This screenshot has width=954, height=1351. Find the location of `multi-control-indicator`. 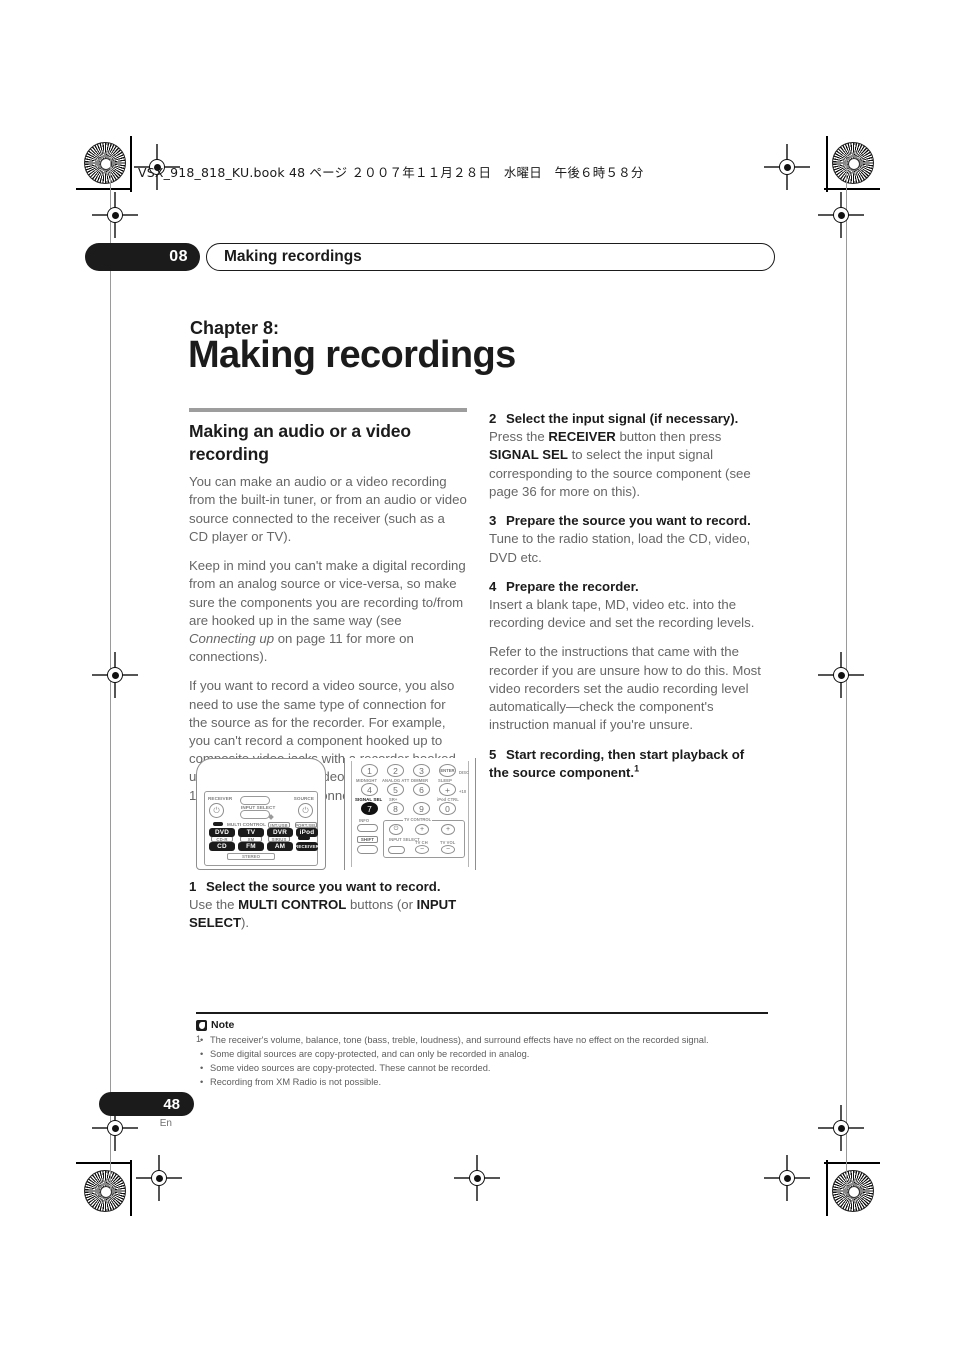

multi-control-indicator is located at coordinates (218, 824).